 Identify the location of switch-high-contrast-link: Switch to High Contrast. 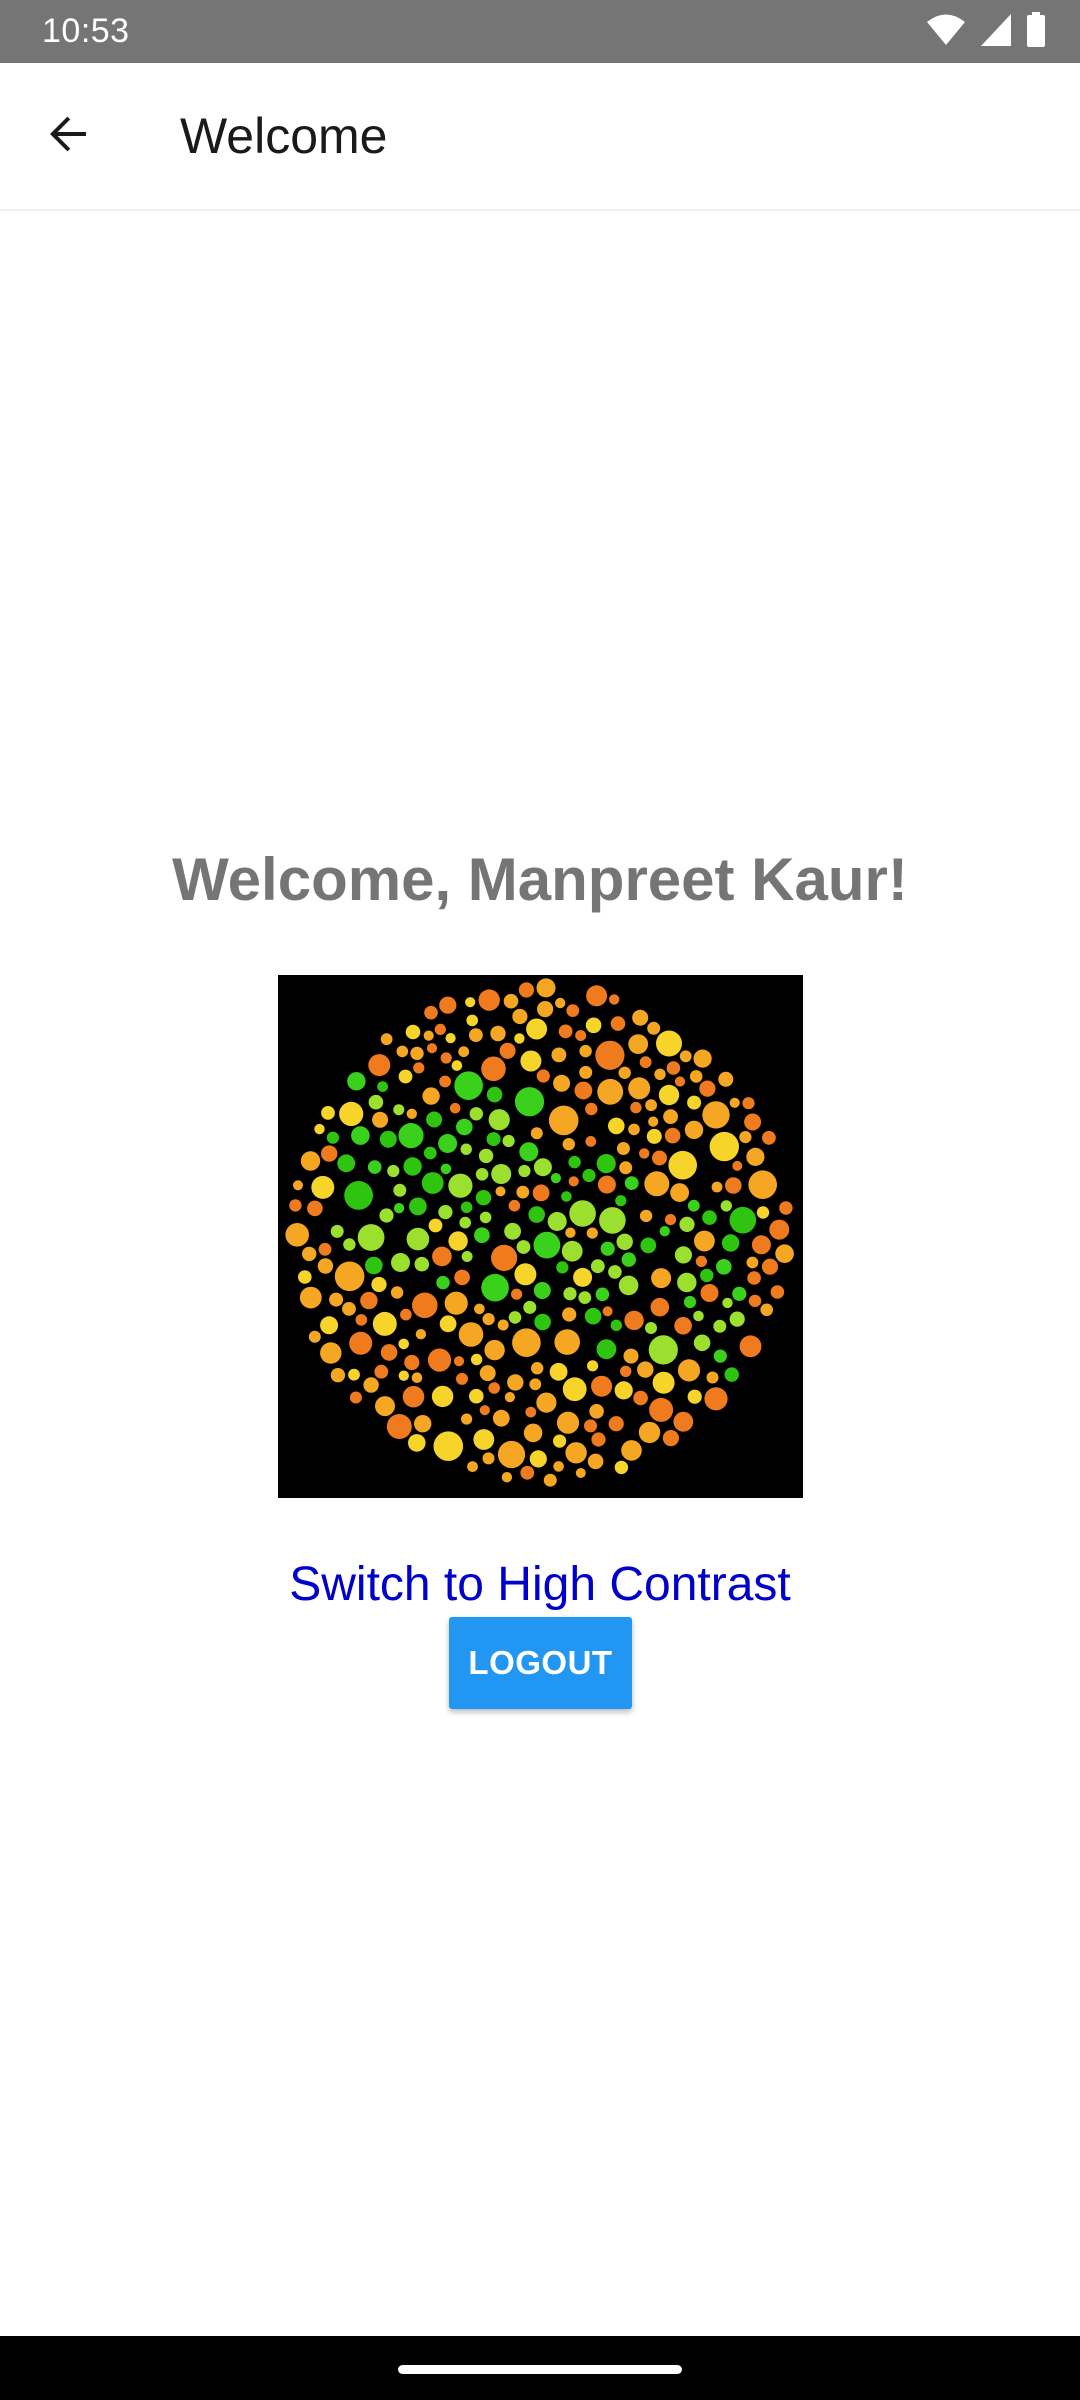
(540, 1585).